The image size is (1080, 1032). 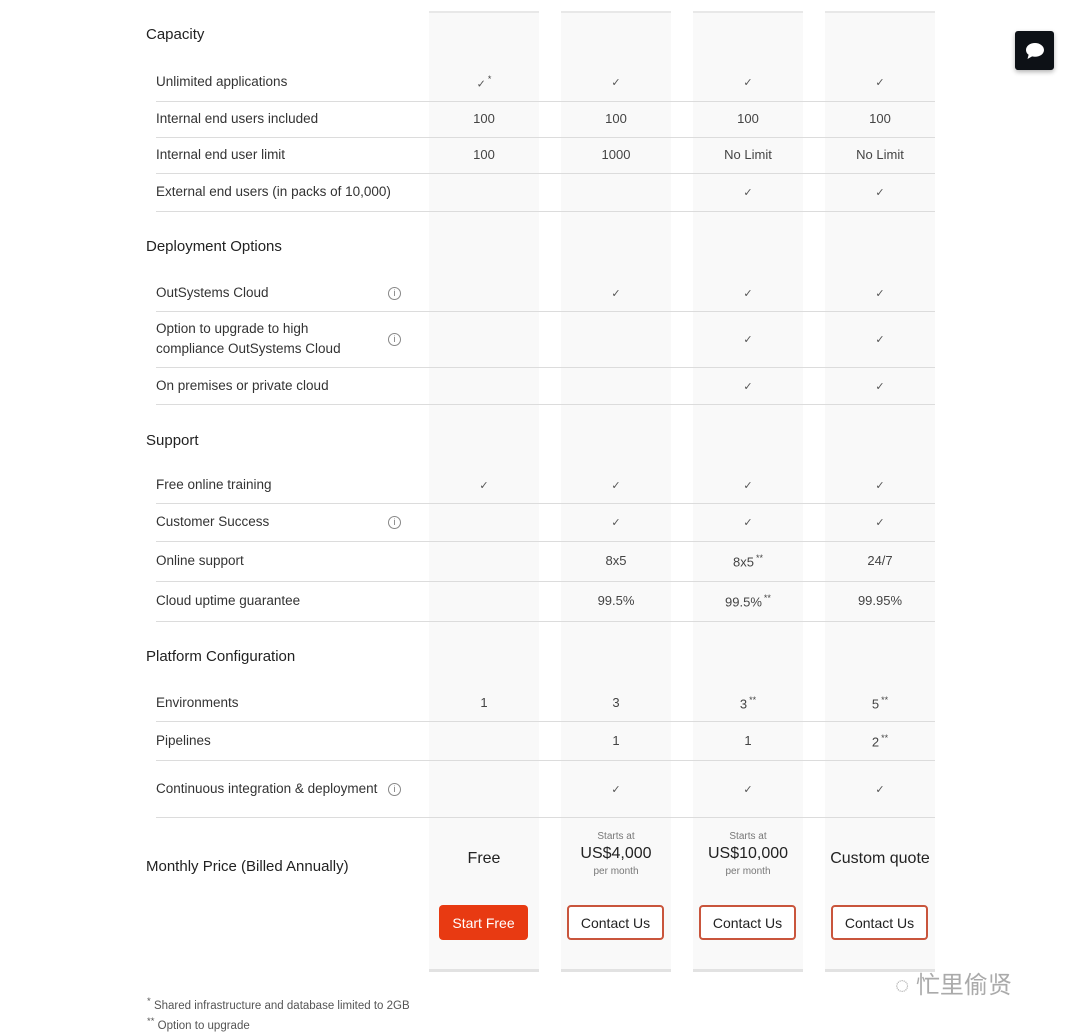 What do you see at coordinates (200, 560) in the screenshot?
I see `feature-label: Online support` at bounding box center [200, 560].